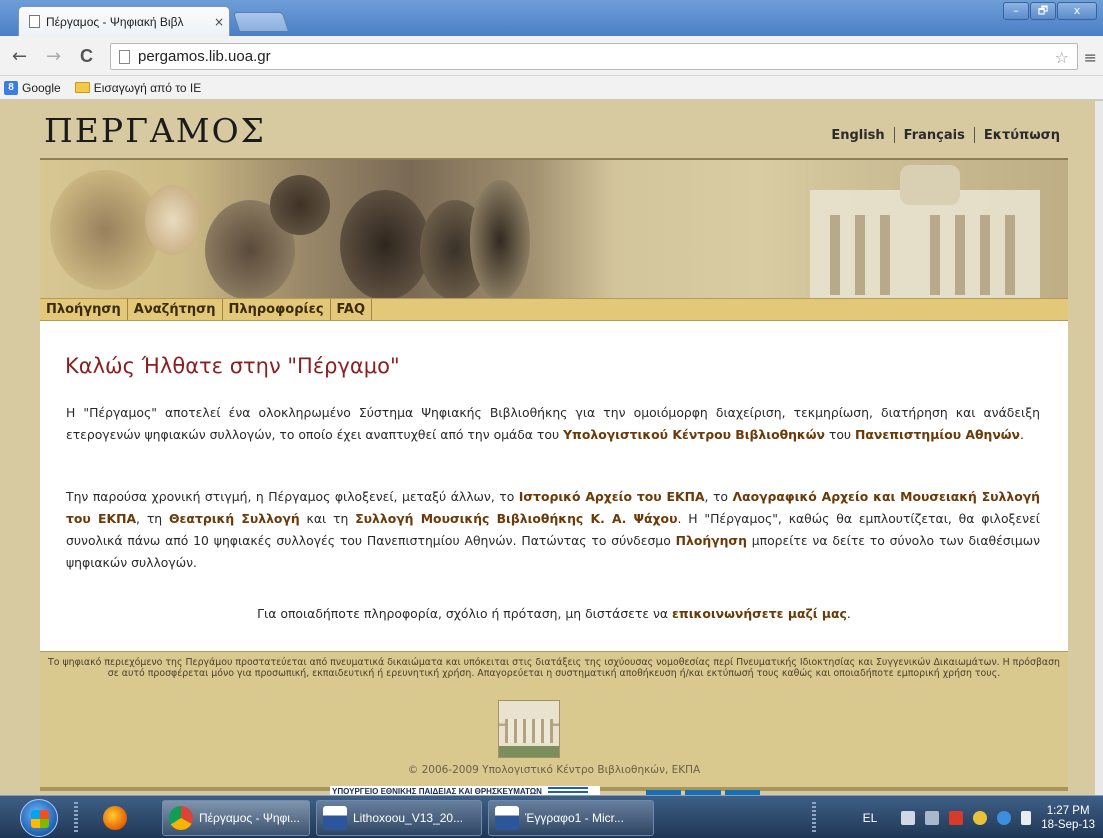  Describe the element at coordinates (53, 56) in the screenshot. I see `forward-arrow-icon: →` at that location.